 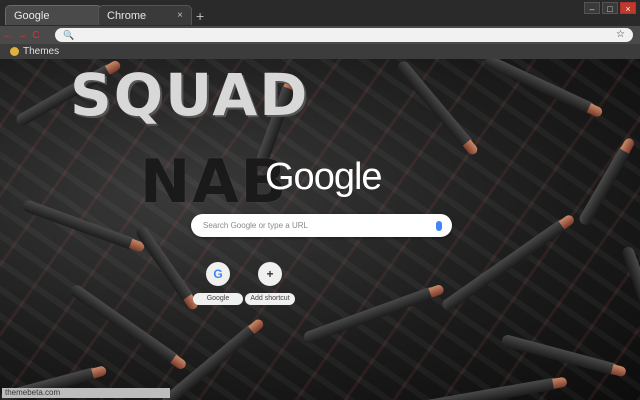 I want to click on search-icon: 🔍, so click(x=69, y=34).